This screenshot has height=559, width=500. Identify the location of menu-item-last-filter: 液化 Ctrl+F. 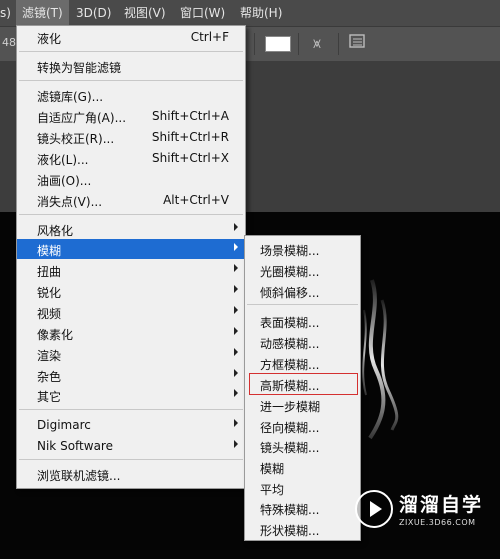
(131, 37).